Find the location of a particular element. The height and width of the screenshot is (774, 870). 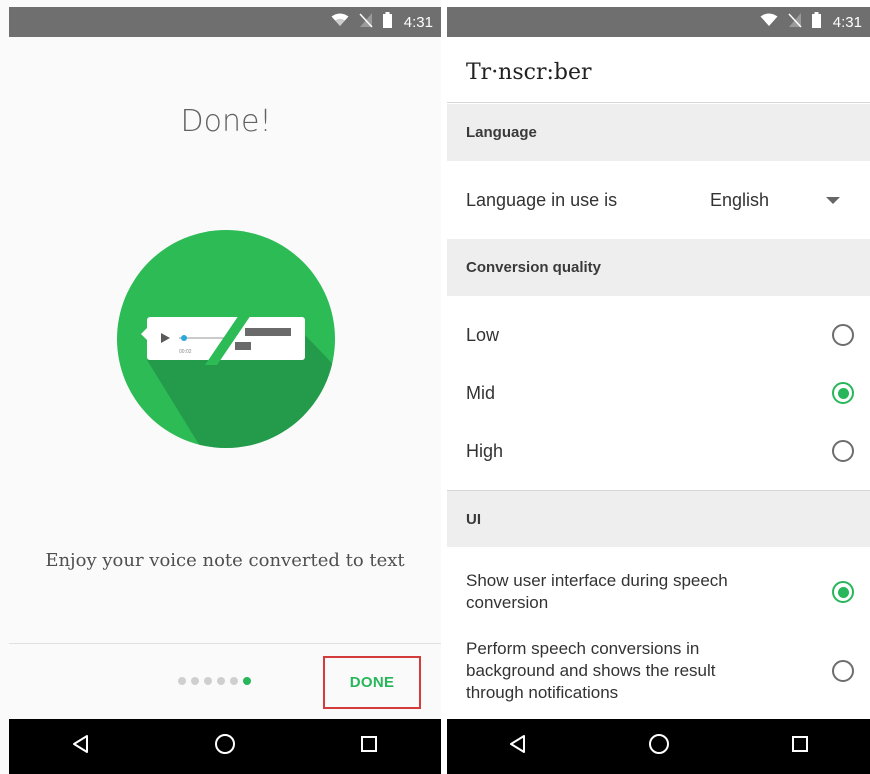

option-label: Low is located at coordinates (483, 334).